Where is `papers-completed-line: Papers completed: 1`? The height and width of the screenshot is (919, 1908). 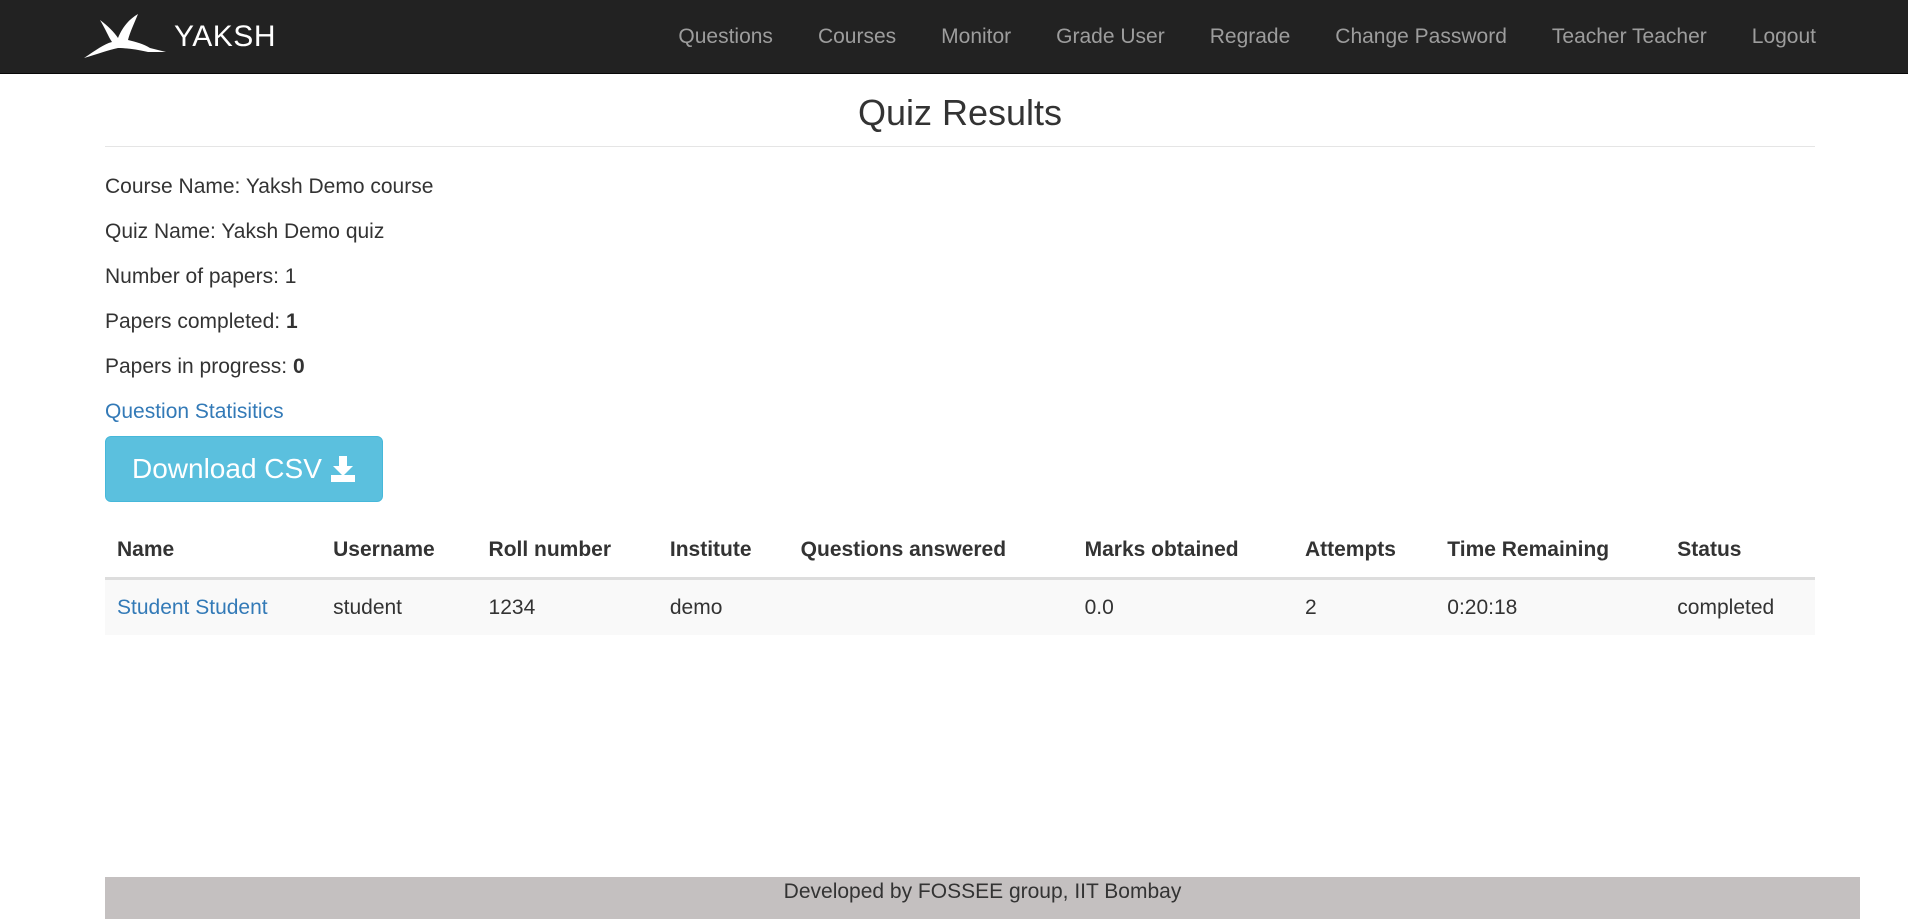 papers-completed-line: Papers completed: 1 is located at coordinates (960, 321).